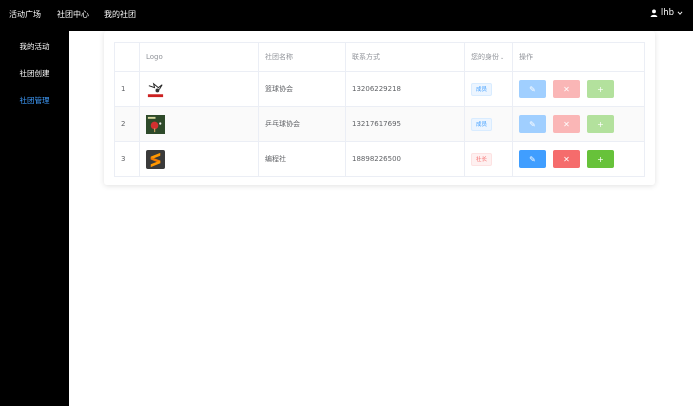 This screenshot has width=693, height=406. Describe the element at coordinates (155, 89) in the screenshot. I see `basketball-logo-icon` at that location.